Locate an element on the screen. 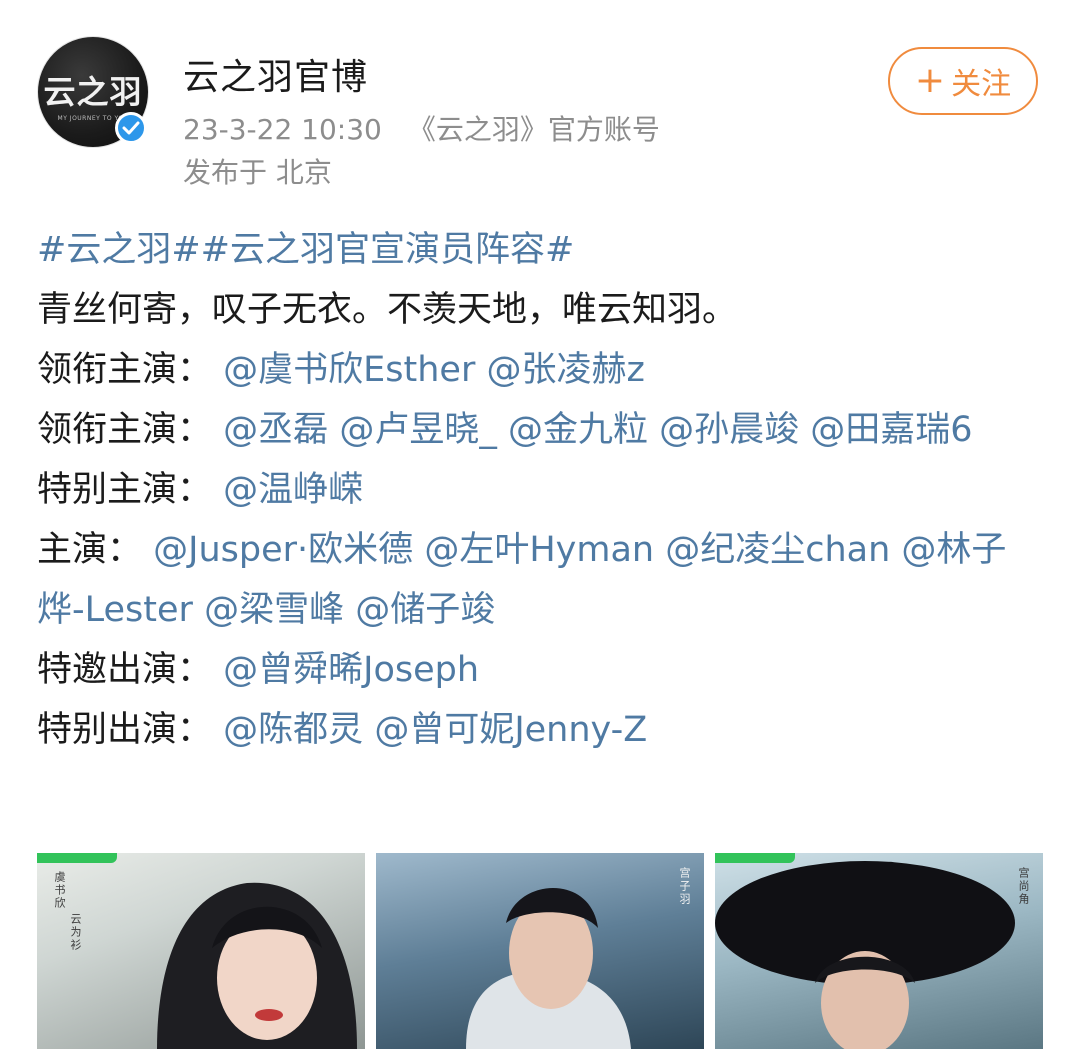 Image resolution: width=1080 pixels, height=1049 pixels. hashtag-link: #云之羽官宣演员阵容# is located at coordinates (388, 250).